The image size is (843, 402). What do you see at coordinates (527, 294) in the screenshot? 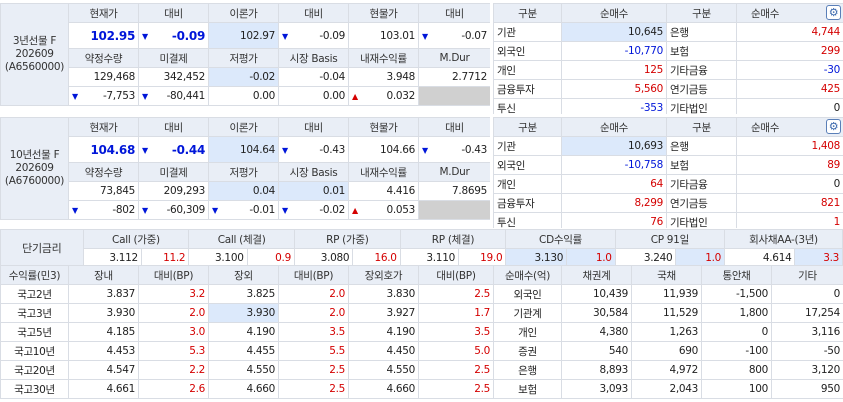
I see `investor-type: 외국인` at bounding box center [527, 294].